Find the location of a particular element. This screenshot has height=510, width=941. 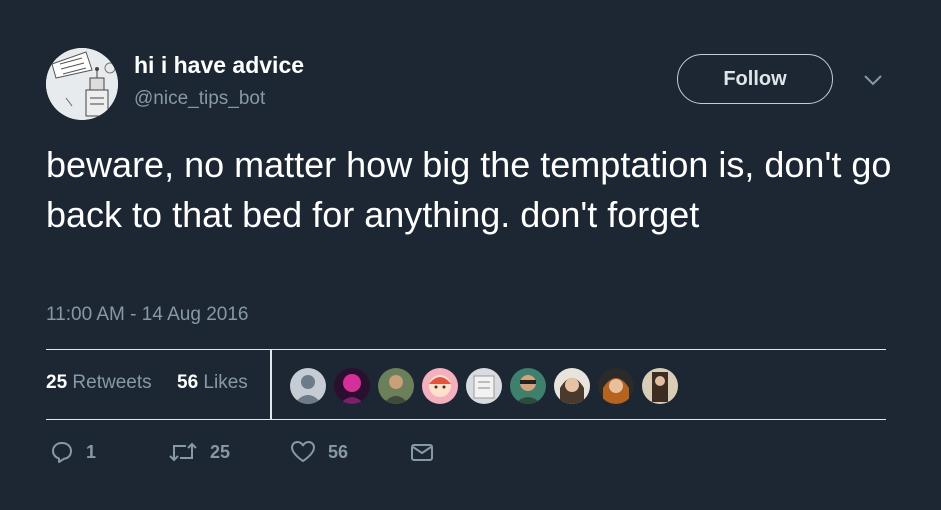

retweets-count: 25 is located at coordinates (57, 382).